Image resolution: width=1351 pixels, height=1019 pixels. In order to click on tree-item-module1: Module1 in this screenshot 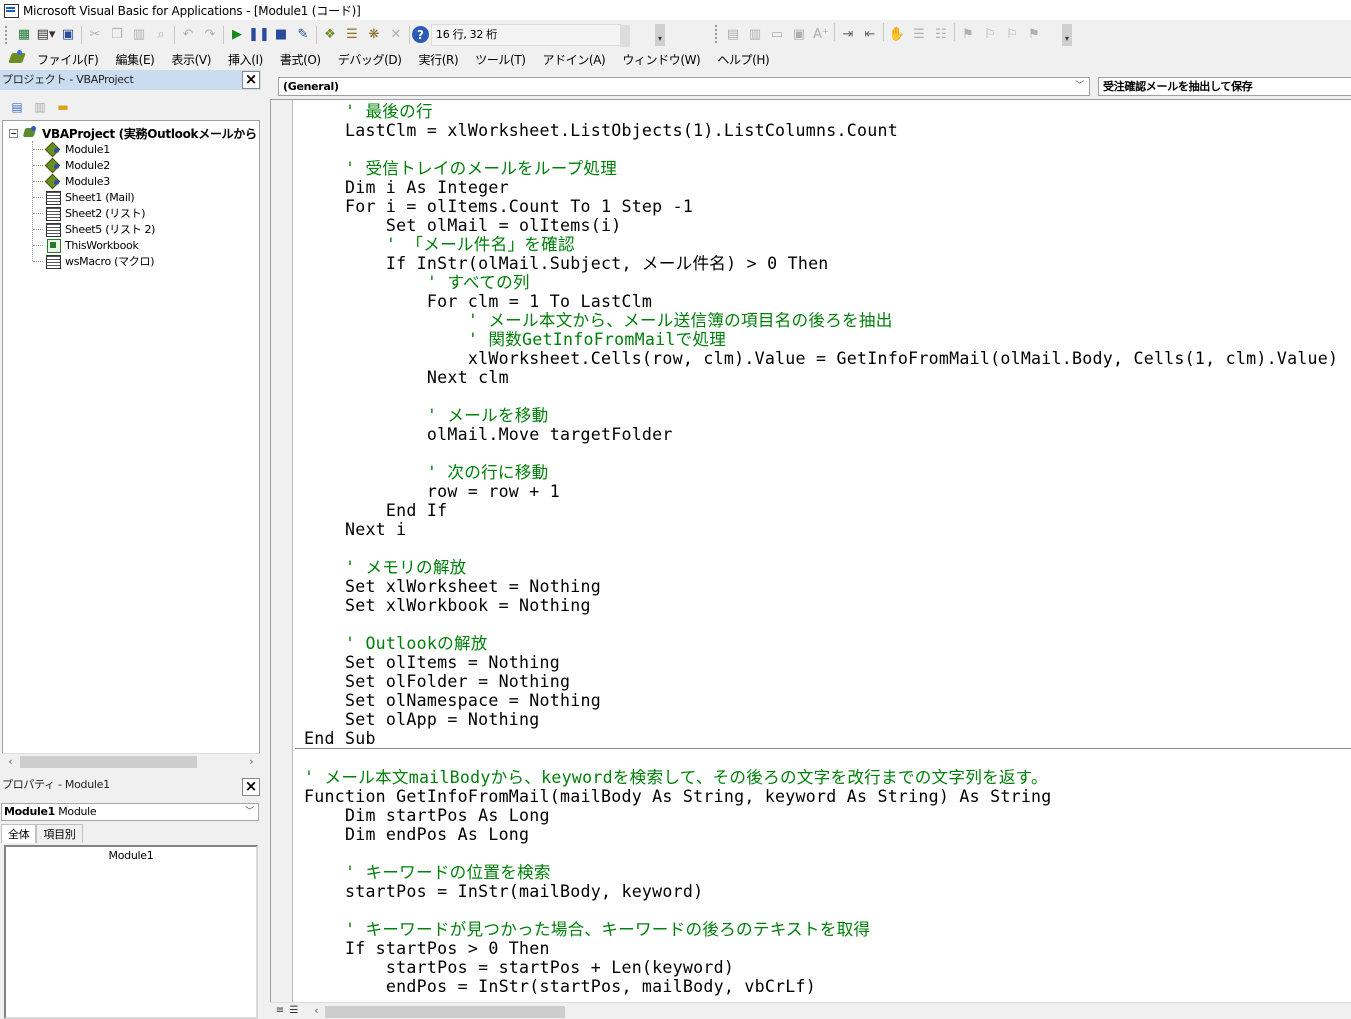, I will do `click(71, 149)`.